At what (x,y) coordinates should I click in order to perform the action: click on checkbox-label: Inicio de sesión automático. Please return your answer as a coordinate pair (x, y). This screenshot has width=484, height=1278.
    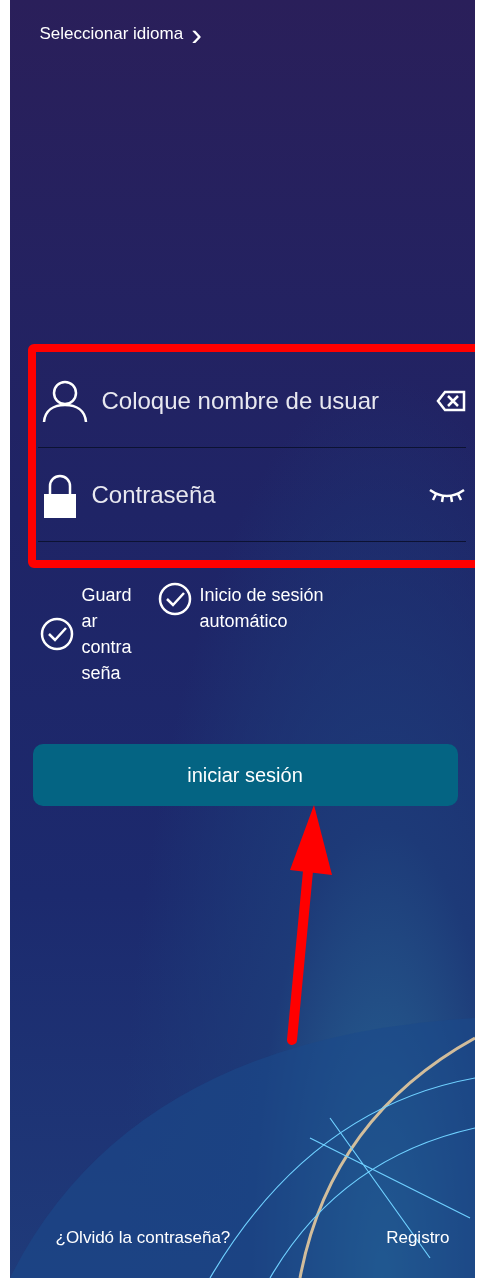
    Looking at the image, I should click on (262, 608).